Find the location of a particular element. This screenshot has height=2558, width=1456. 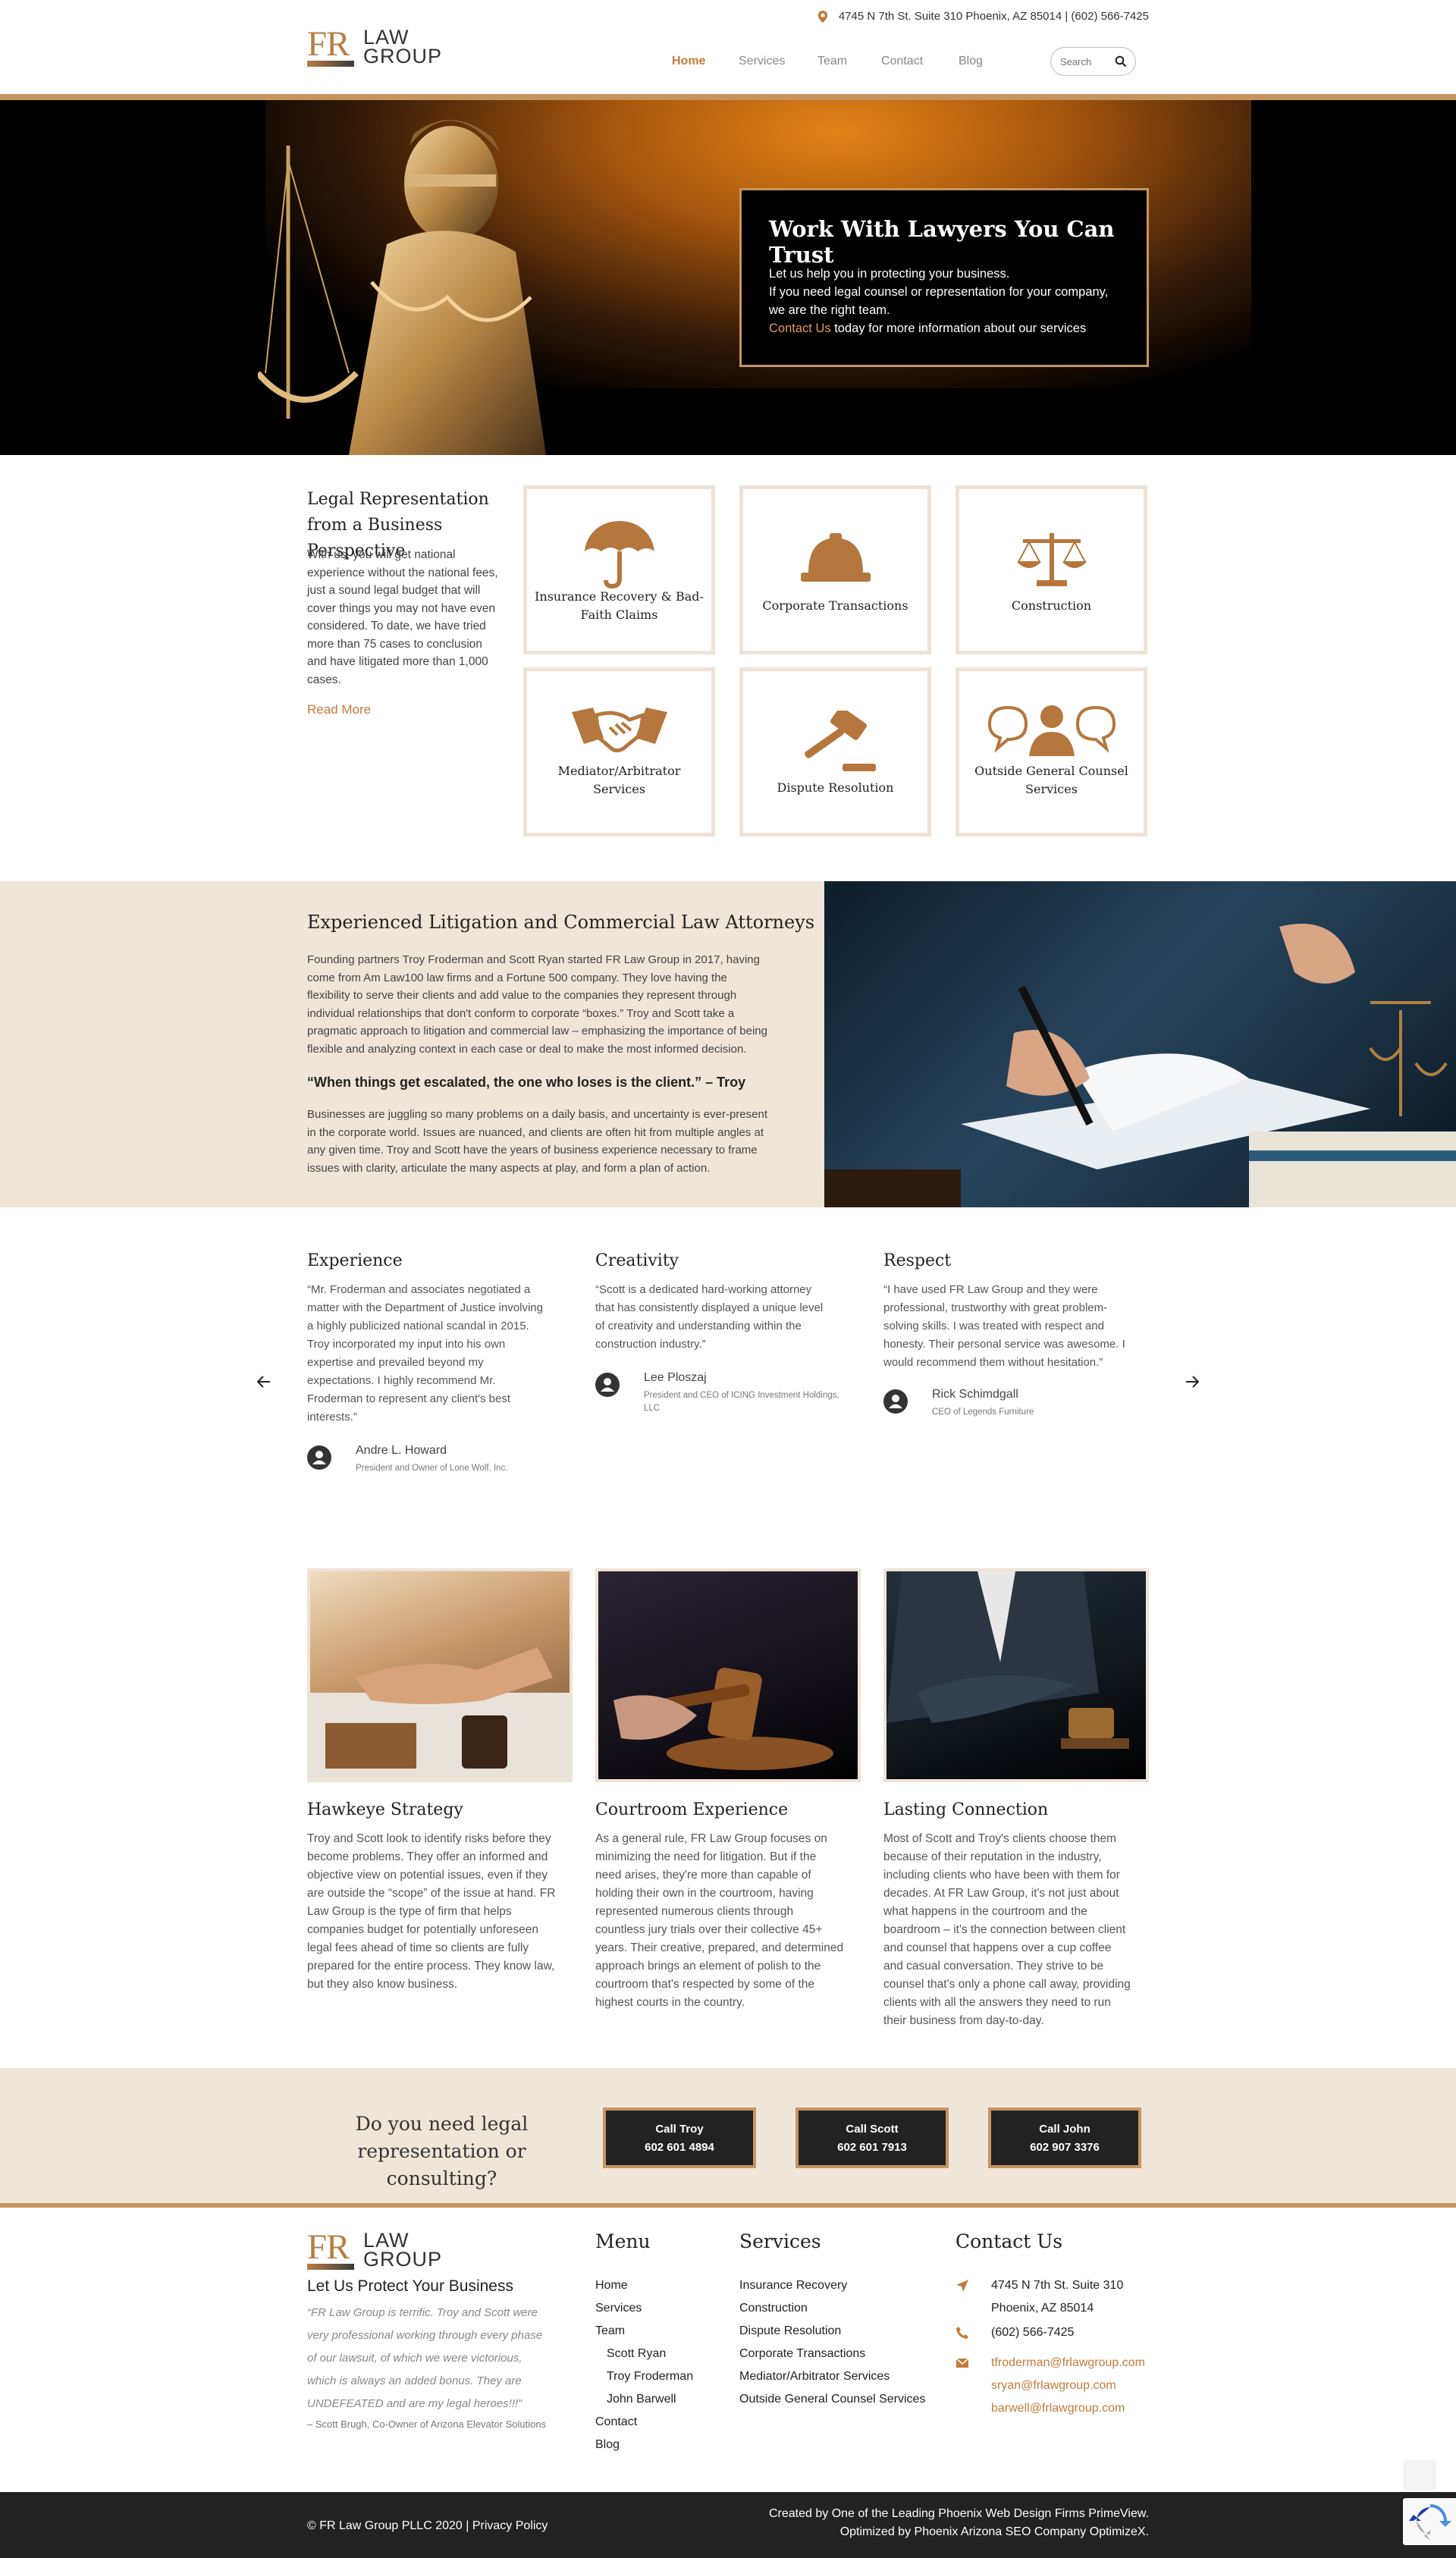

footer-link-services: Services is located at coordinates (618, 2308).